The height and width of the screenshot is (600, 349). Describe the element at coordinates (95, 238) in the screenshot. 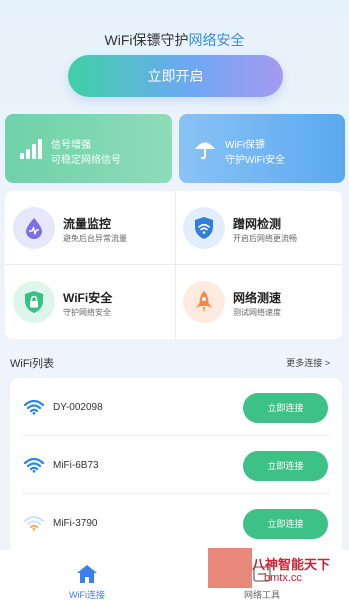

I see `tool-subtitle: 避免后台异常流量` at that location.